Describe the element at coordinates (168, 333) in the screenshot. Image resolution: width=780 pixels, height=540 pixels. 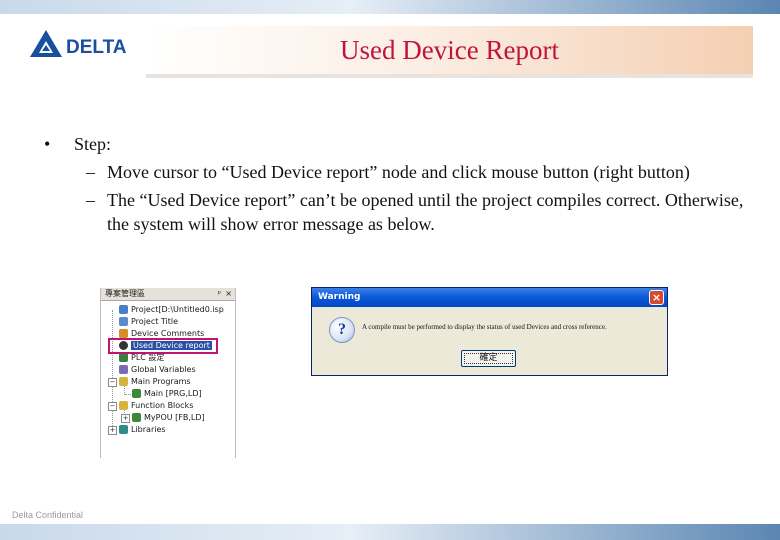
I see `tree-node-label: Device Comments` at that location.